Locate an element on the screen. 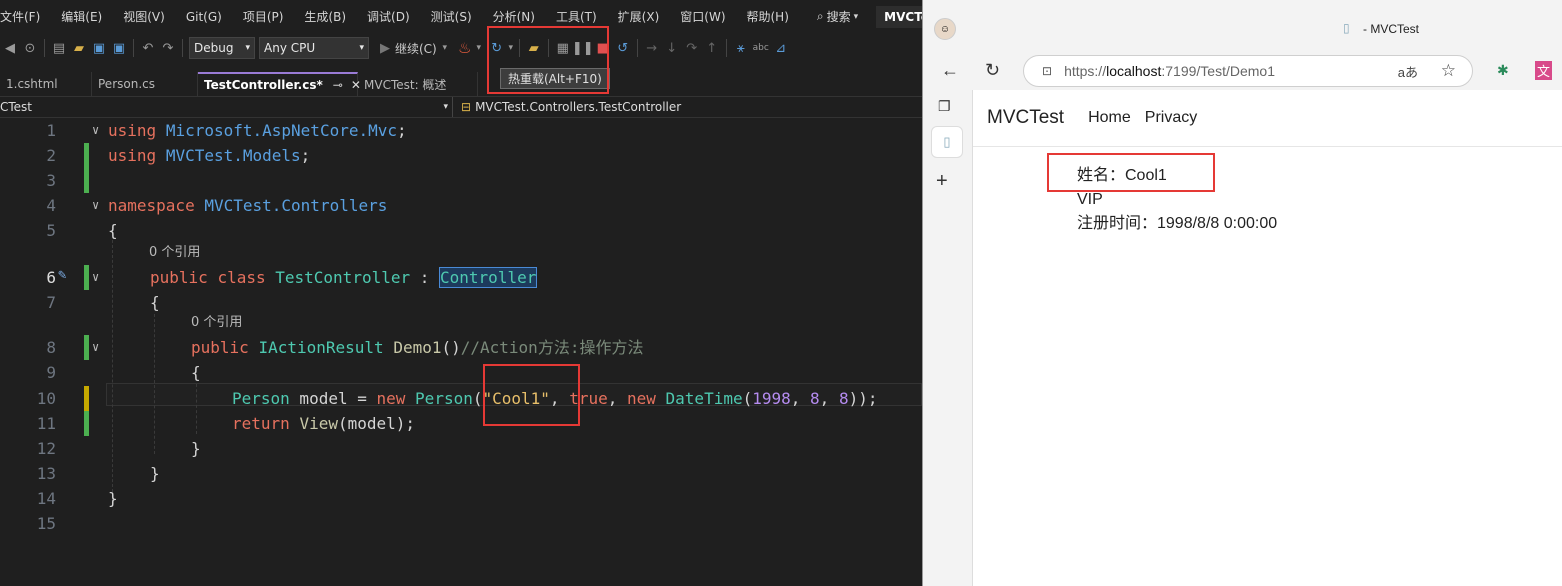 Image resolution: width=1562 pixels, height=586 pixels. undo-icon: ↶ is located at coordinates (148, 48).